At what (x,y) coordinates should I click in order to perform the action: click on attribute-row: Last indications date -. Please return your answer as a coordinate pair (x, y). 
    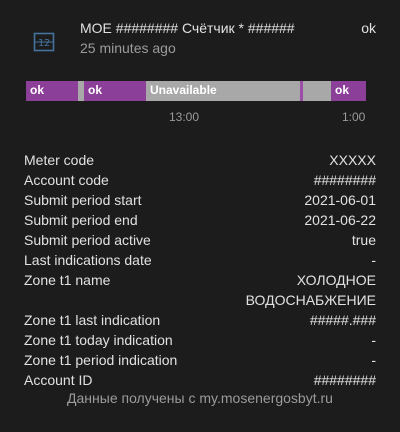
    Looking at the image, I should click on (200, 260).